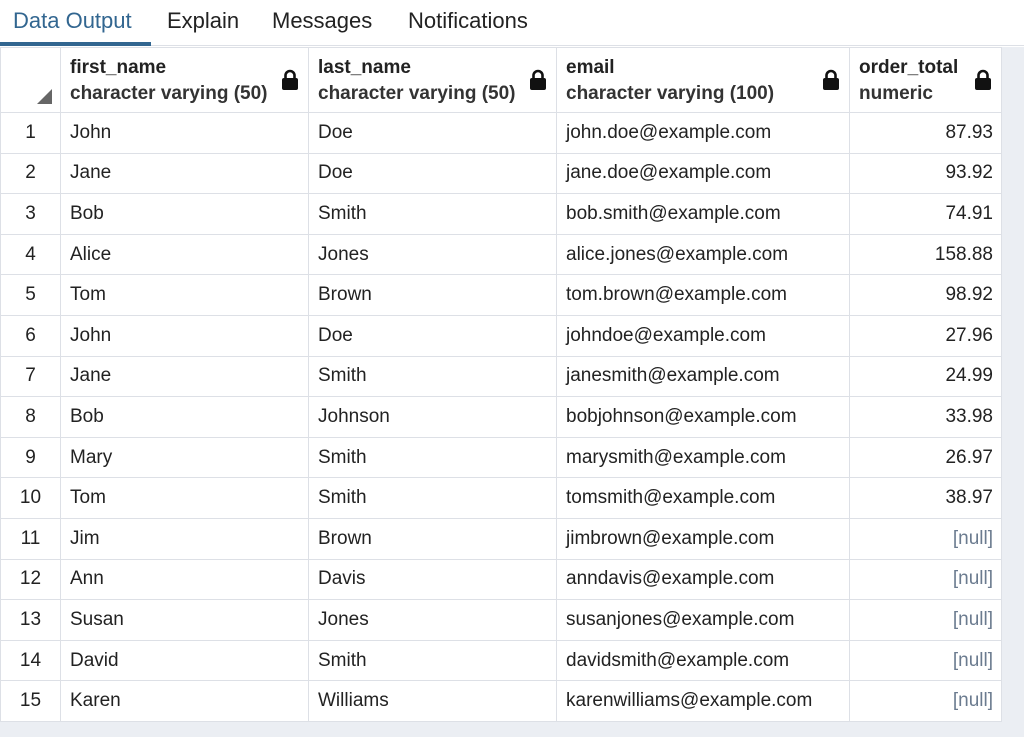 The image size is (1024, 737). I want to click on table-row: 5 Tom Brown tom.brown@example.com 98.92, so click(501, 295).